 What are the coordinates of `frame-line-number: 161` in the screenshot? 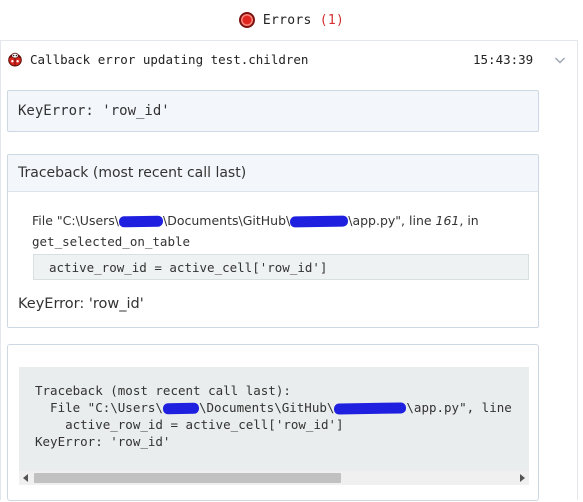 It's located at (447, 220).